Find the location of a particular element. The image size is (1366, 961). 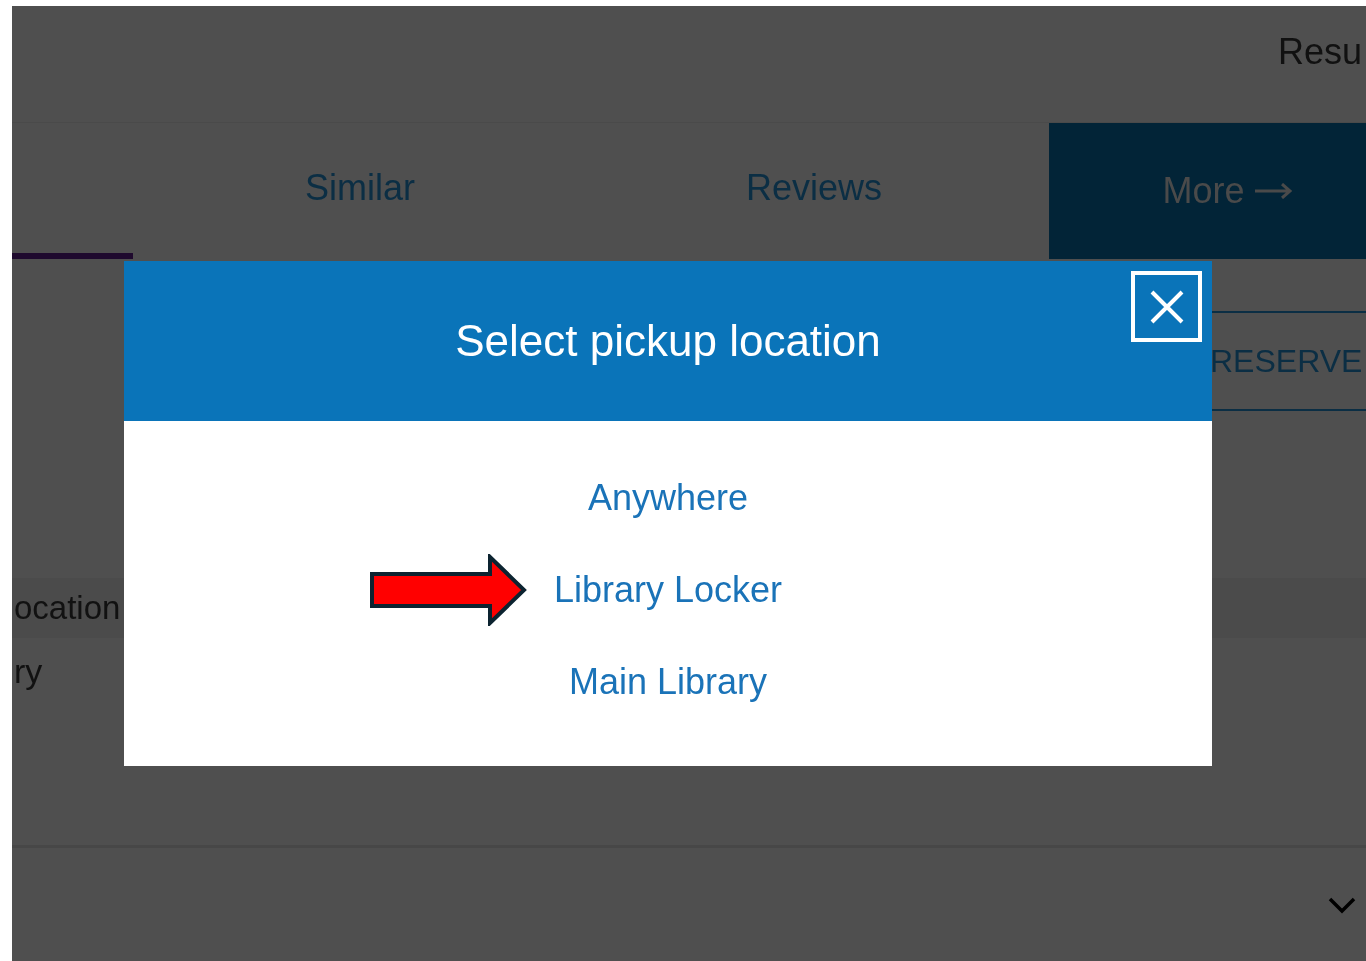

location-option: Anywhere is located at coordinates (668, 497).